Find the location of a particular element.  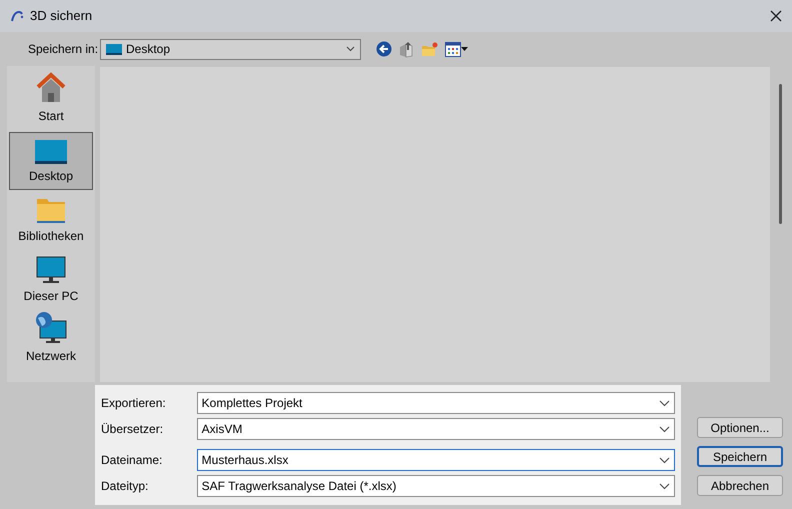

close-icon is located at coordinates (776, 16).